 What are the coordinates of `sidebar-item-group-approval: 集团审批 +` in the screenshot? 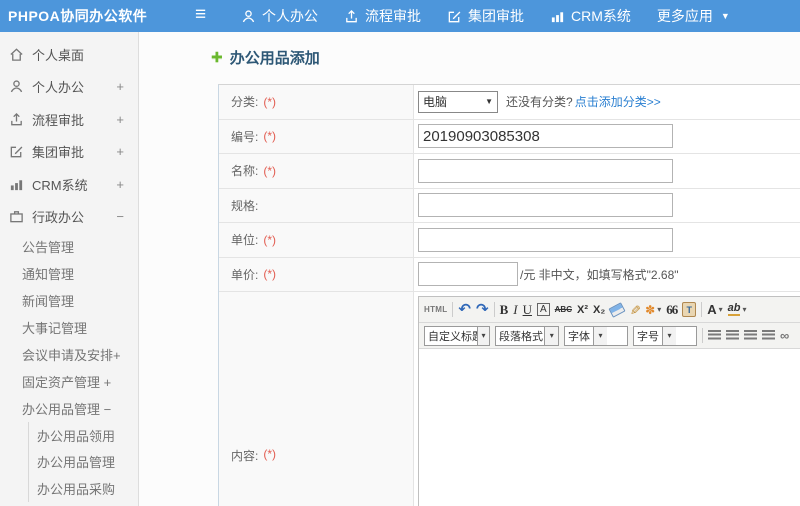 It's located at (69, 152).